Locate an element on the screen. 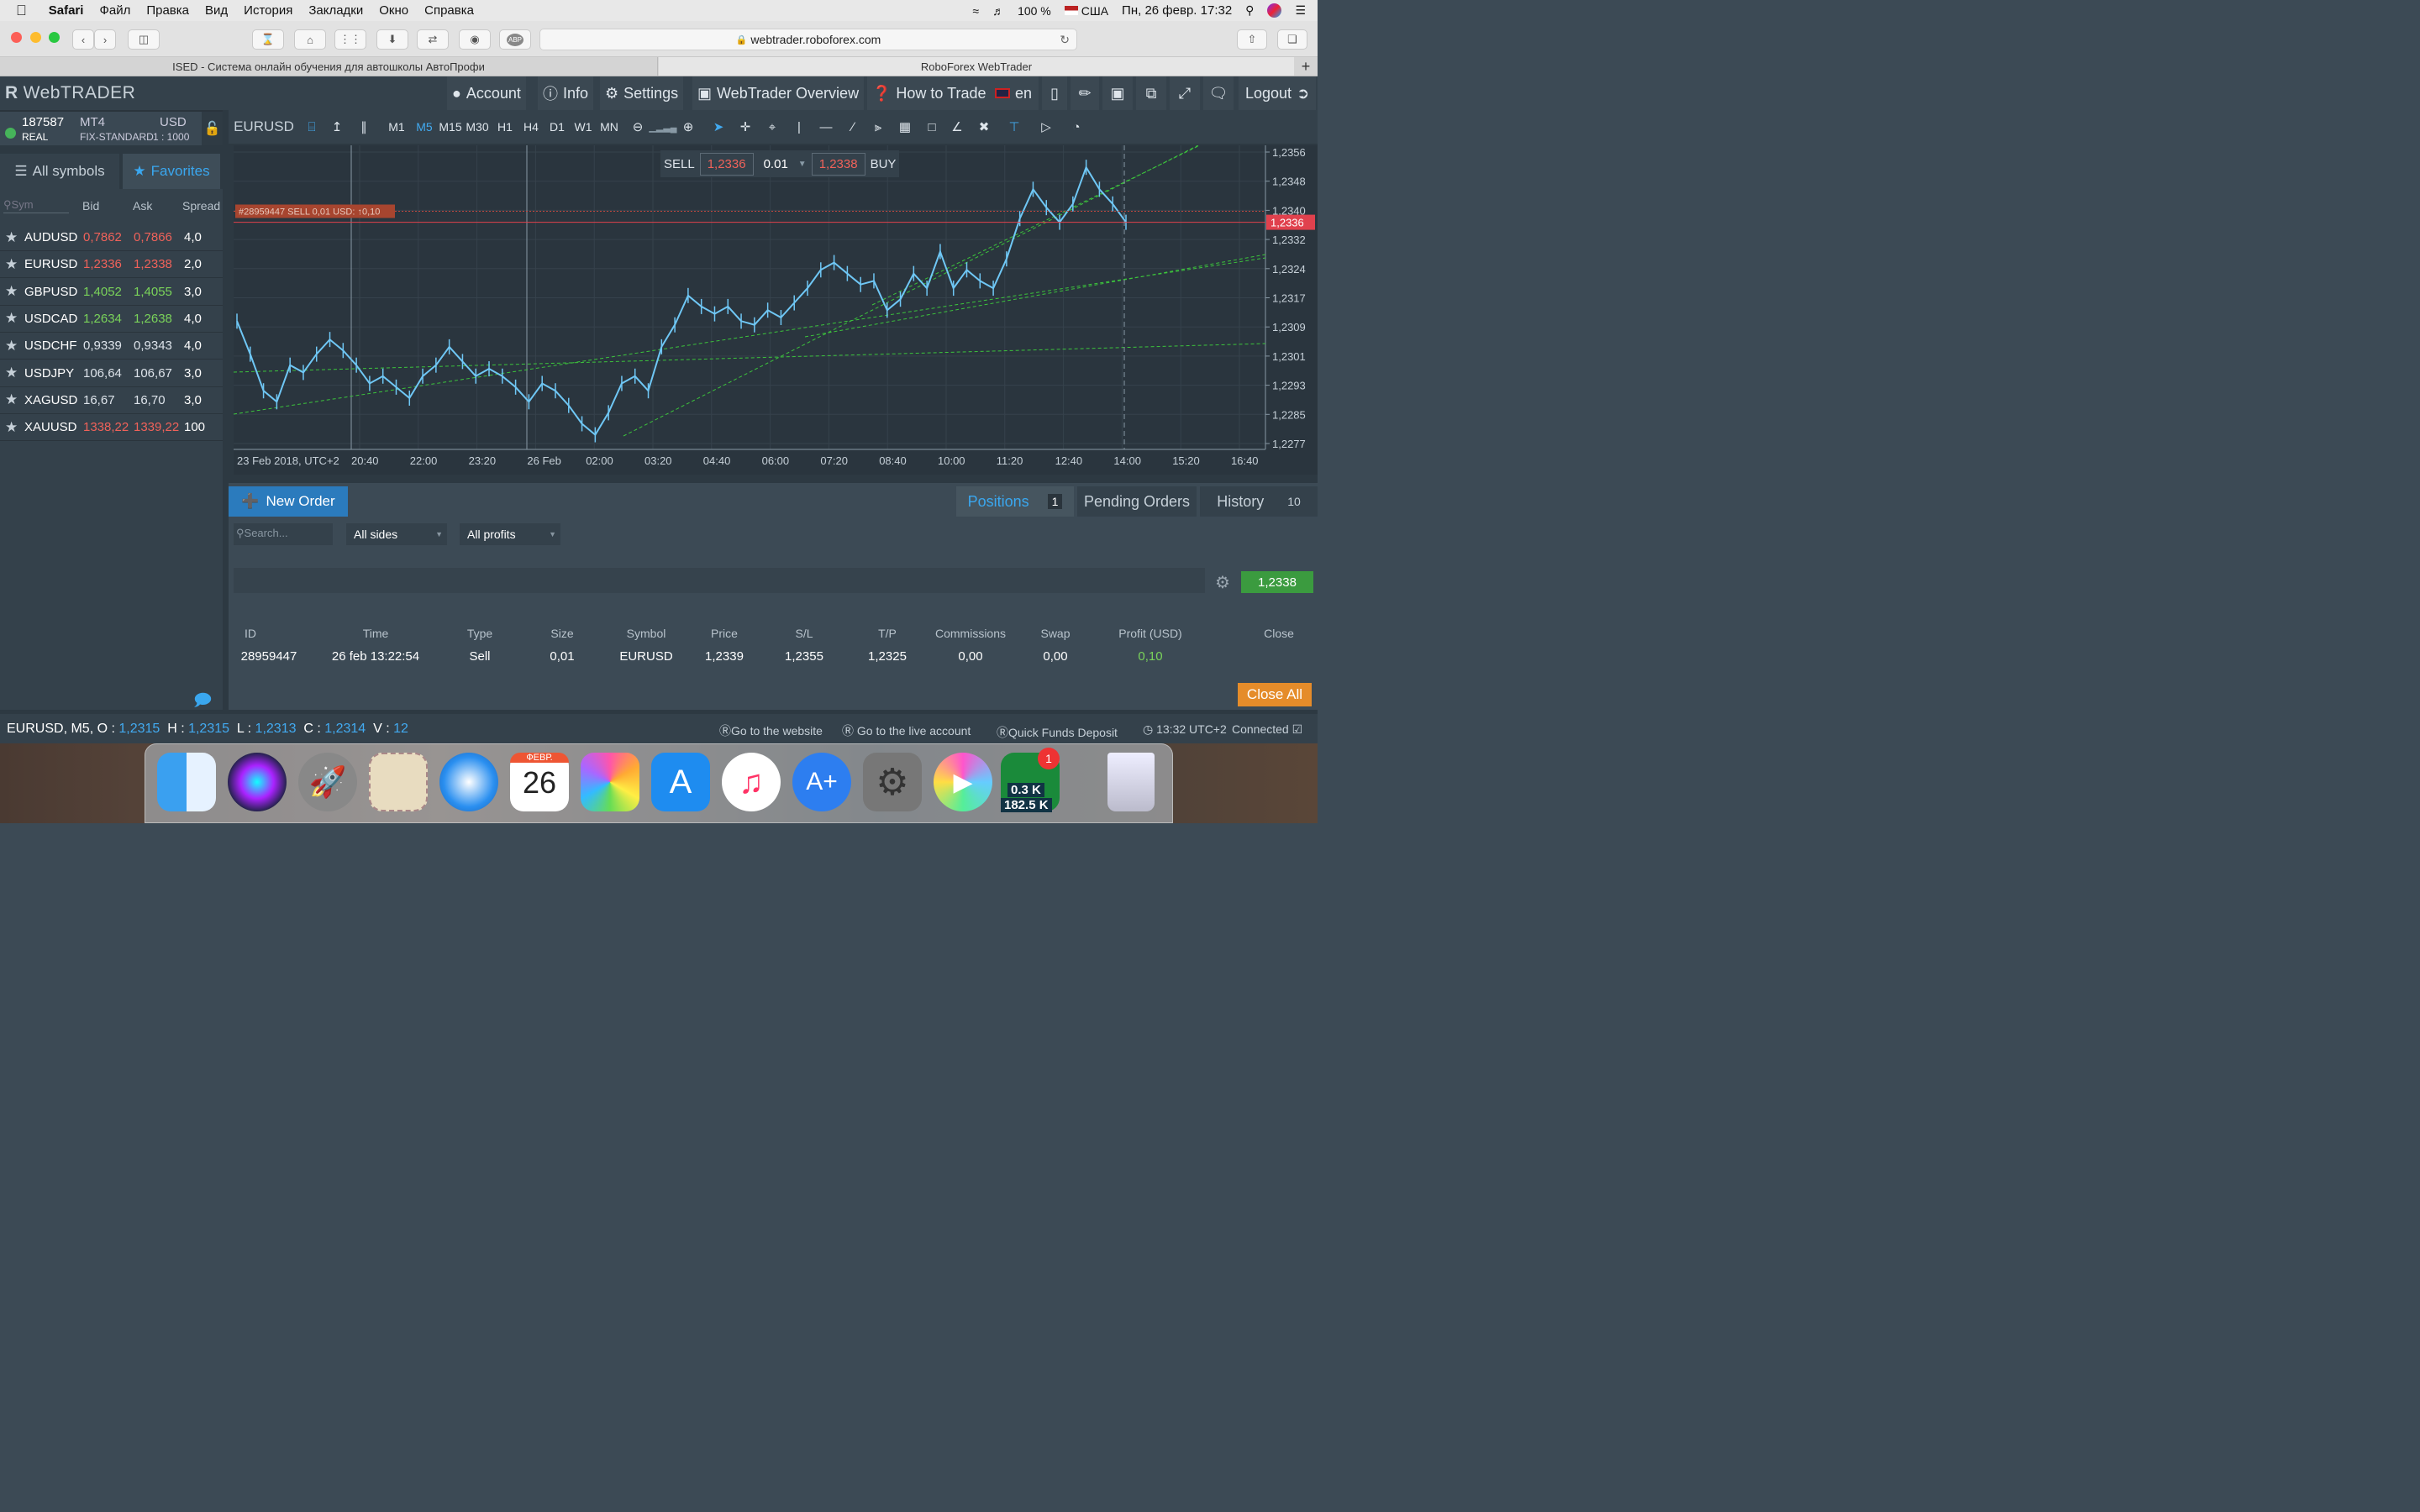  menu-window: Окно is located at coordinates (393, 10).